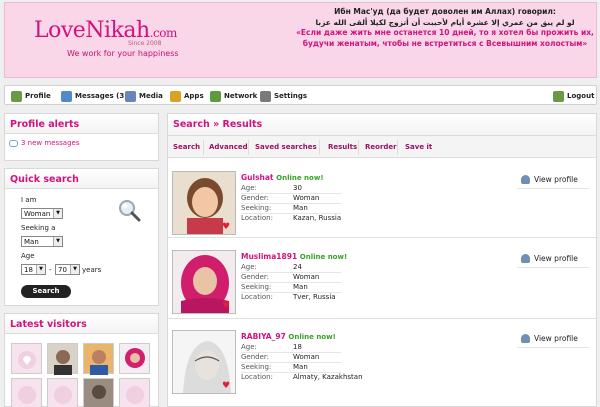 The image size is (600, 407). I want to click on profile-name: Muslima1891 Online now!, so click(294, 256).